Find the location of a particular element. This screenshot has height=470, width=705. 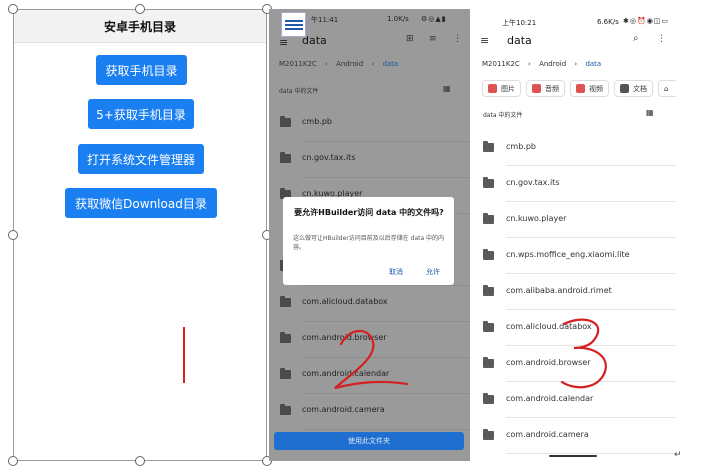

red-annotation-line is located at coordinates (184, 355).